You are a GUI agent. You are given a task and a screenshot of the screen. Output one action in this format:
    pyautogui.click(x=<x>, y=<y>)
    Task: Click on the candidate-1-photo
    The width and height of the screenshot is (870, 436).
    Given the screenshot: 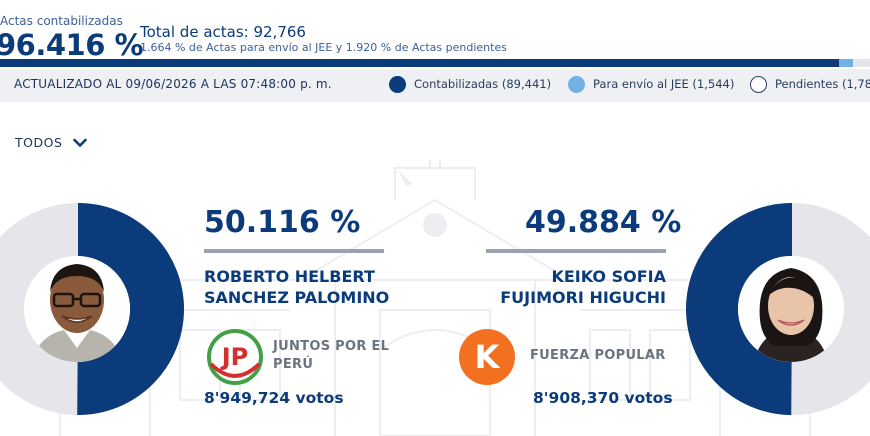 What is the action you would take?
    pyautogui.click(x=77, y=309)
    